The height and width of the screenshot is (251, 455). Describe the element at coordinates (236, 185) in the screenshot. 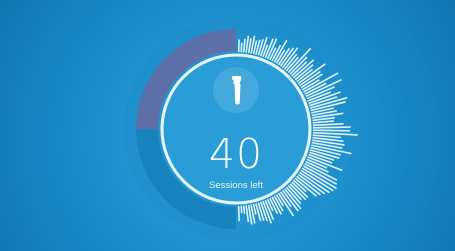

I see `sessions-left-label: Sessions left` at that location.